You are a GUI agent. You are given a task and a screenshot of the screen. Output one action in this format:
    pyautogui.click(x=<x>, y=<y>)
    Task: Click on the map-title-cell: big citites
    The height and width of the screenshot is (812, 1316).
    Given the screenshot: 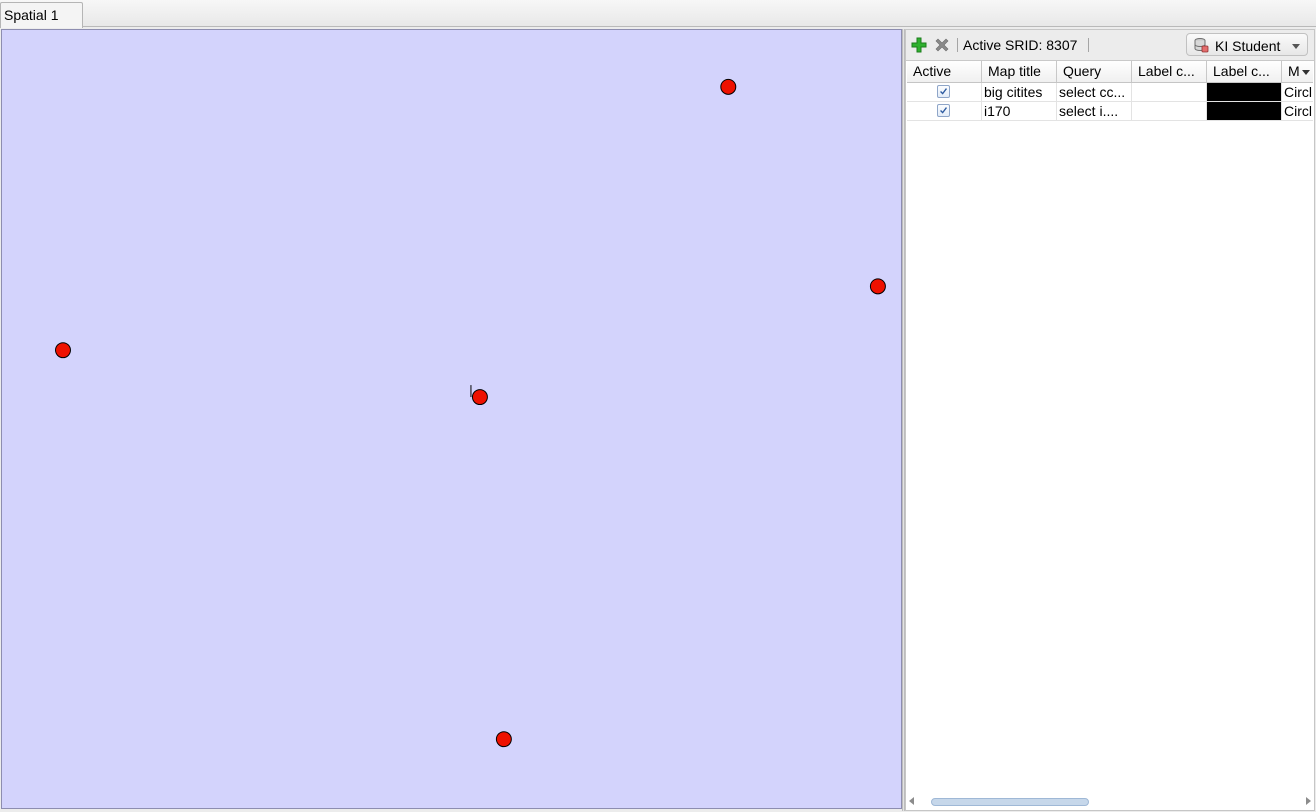 What is the action you would take?
    pyautogui.click(x=1019, y=92)
    